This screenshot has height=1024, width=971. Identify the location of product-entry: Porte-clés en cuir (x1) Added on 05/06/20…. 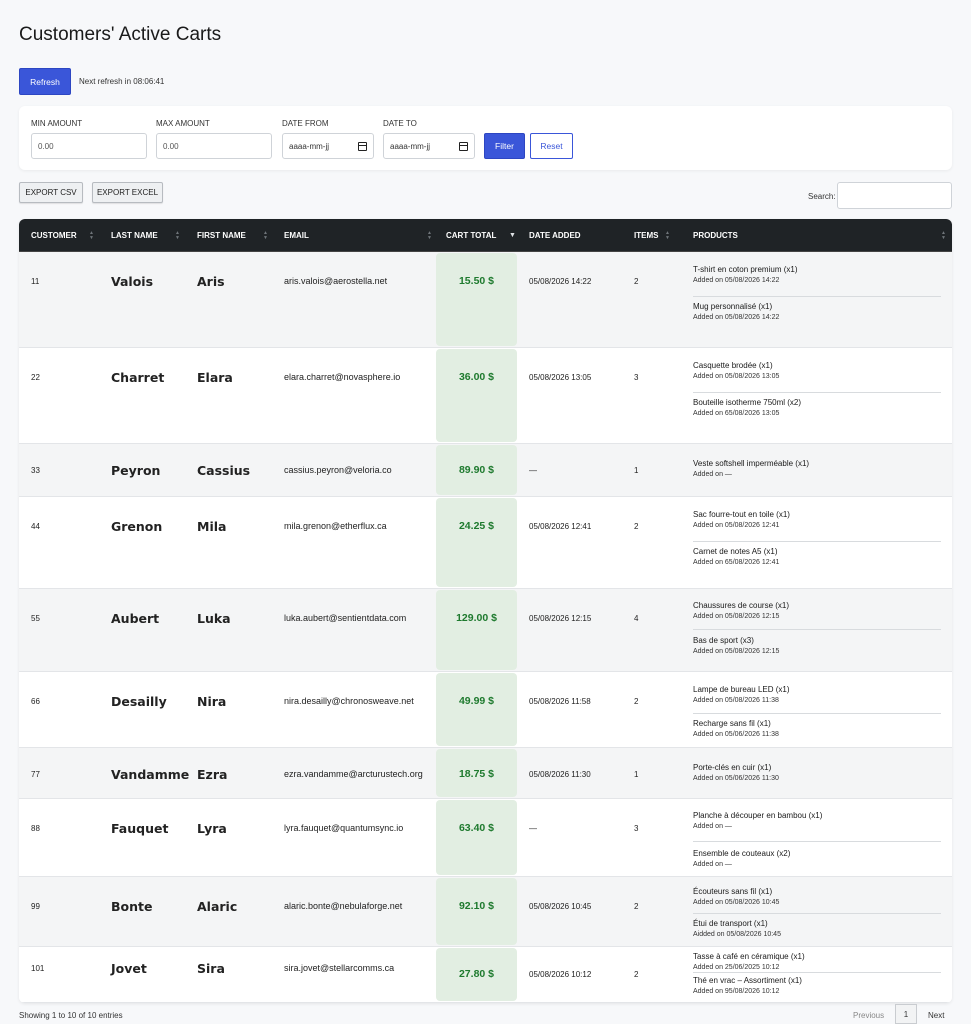
(817, 772).